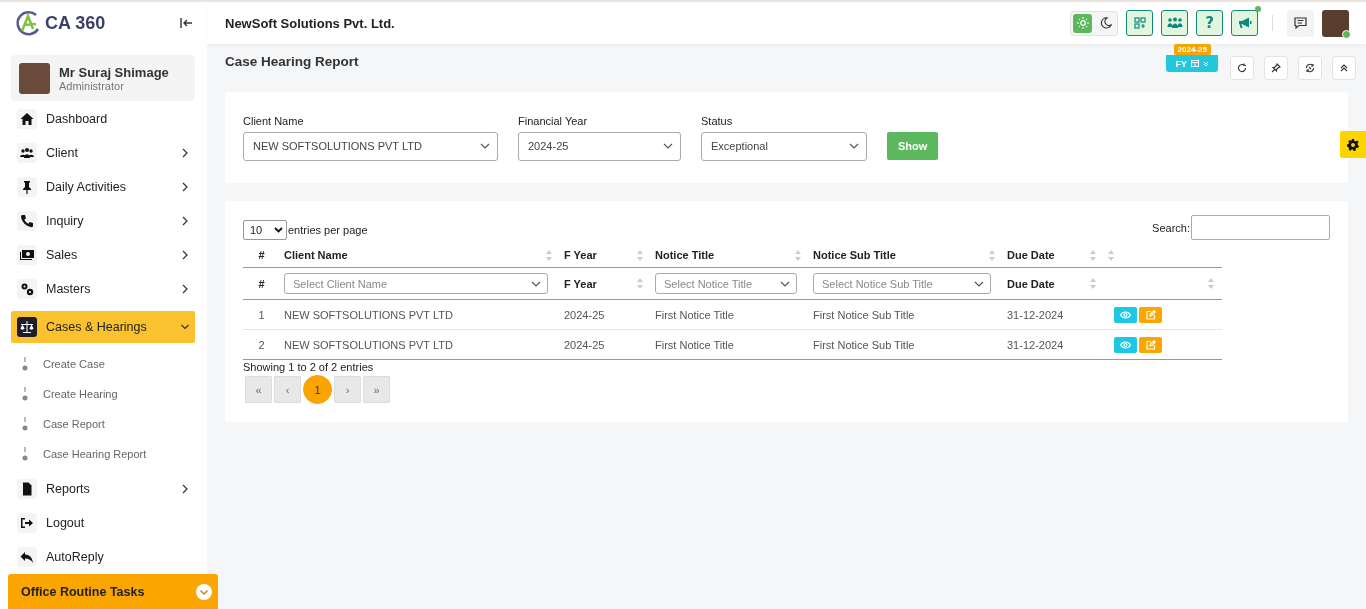 The width and height of the screenshot is (1366, 609). What do you see at coordinates (103, 523) in the screenshot?
I see `sidebar-item: Logout` at bounding box center [103, 523].